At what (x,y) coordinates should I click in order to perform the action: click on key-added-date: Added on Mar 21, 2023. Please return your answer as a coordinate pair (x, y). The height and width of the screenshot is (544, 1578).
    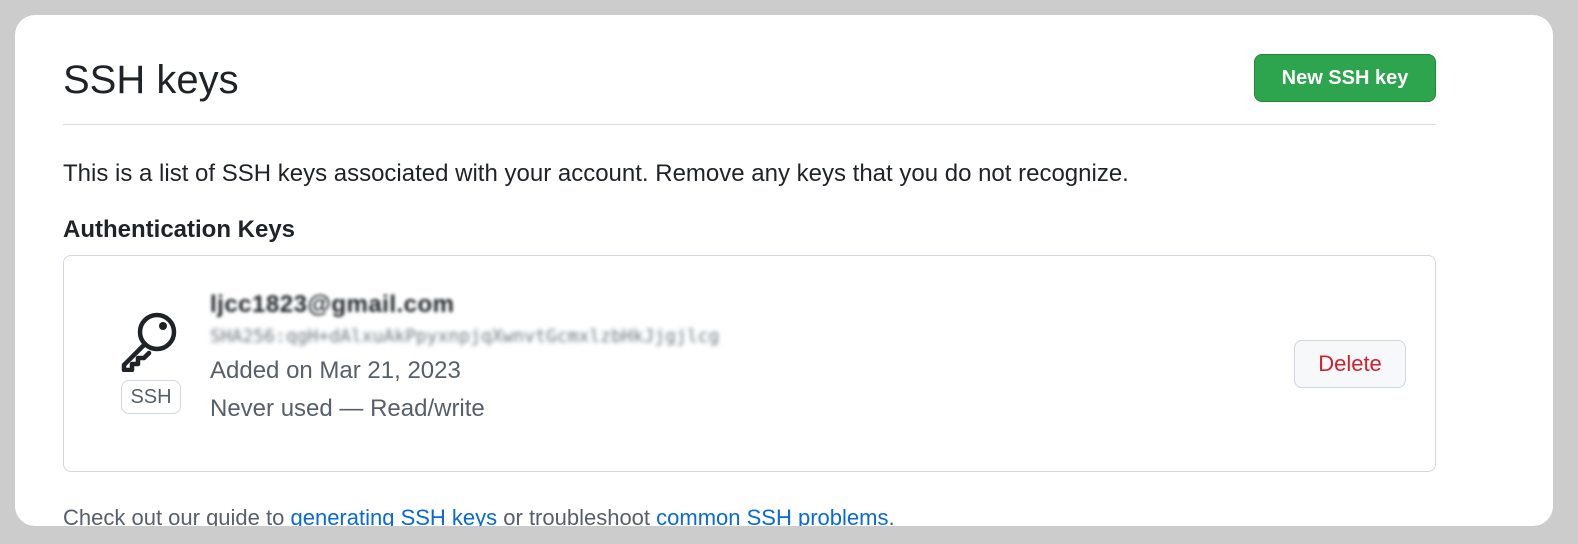
    Looking at the image, I should click on (335, 370).